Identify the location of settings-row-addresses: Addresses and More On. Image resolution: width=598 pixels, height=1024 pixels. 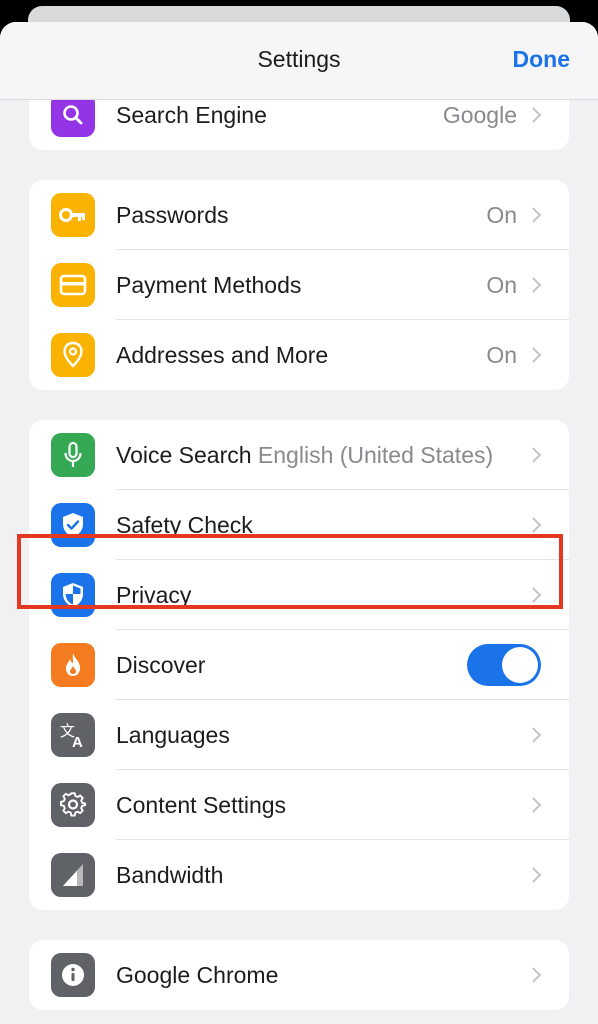
(299, 355).